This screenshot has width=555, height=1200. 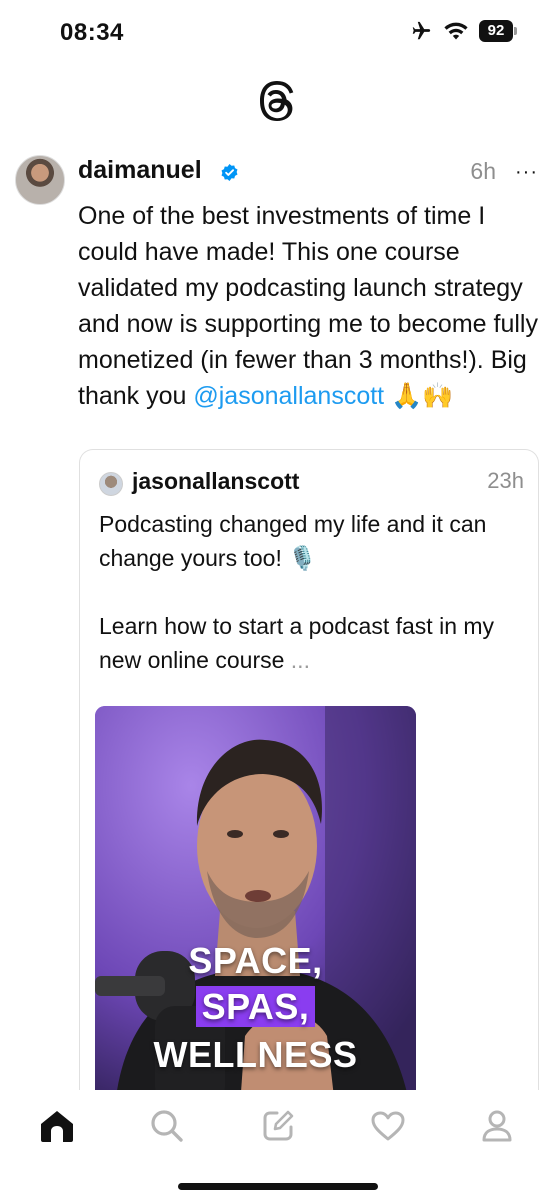 I want to click on tab-activity, so click(x=388, y=1126).